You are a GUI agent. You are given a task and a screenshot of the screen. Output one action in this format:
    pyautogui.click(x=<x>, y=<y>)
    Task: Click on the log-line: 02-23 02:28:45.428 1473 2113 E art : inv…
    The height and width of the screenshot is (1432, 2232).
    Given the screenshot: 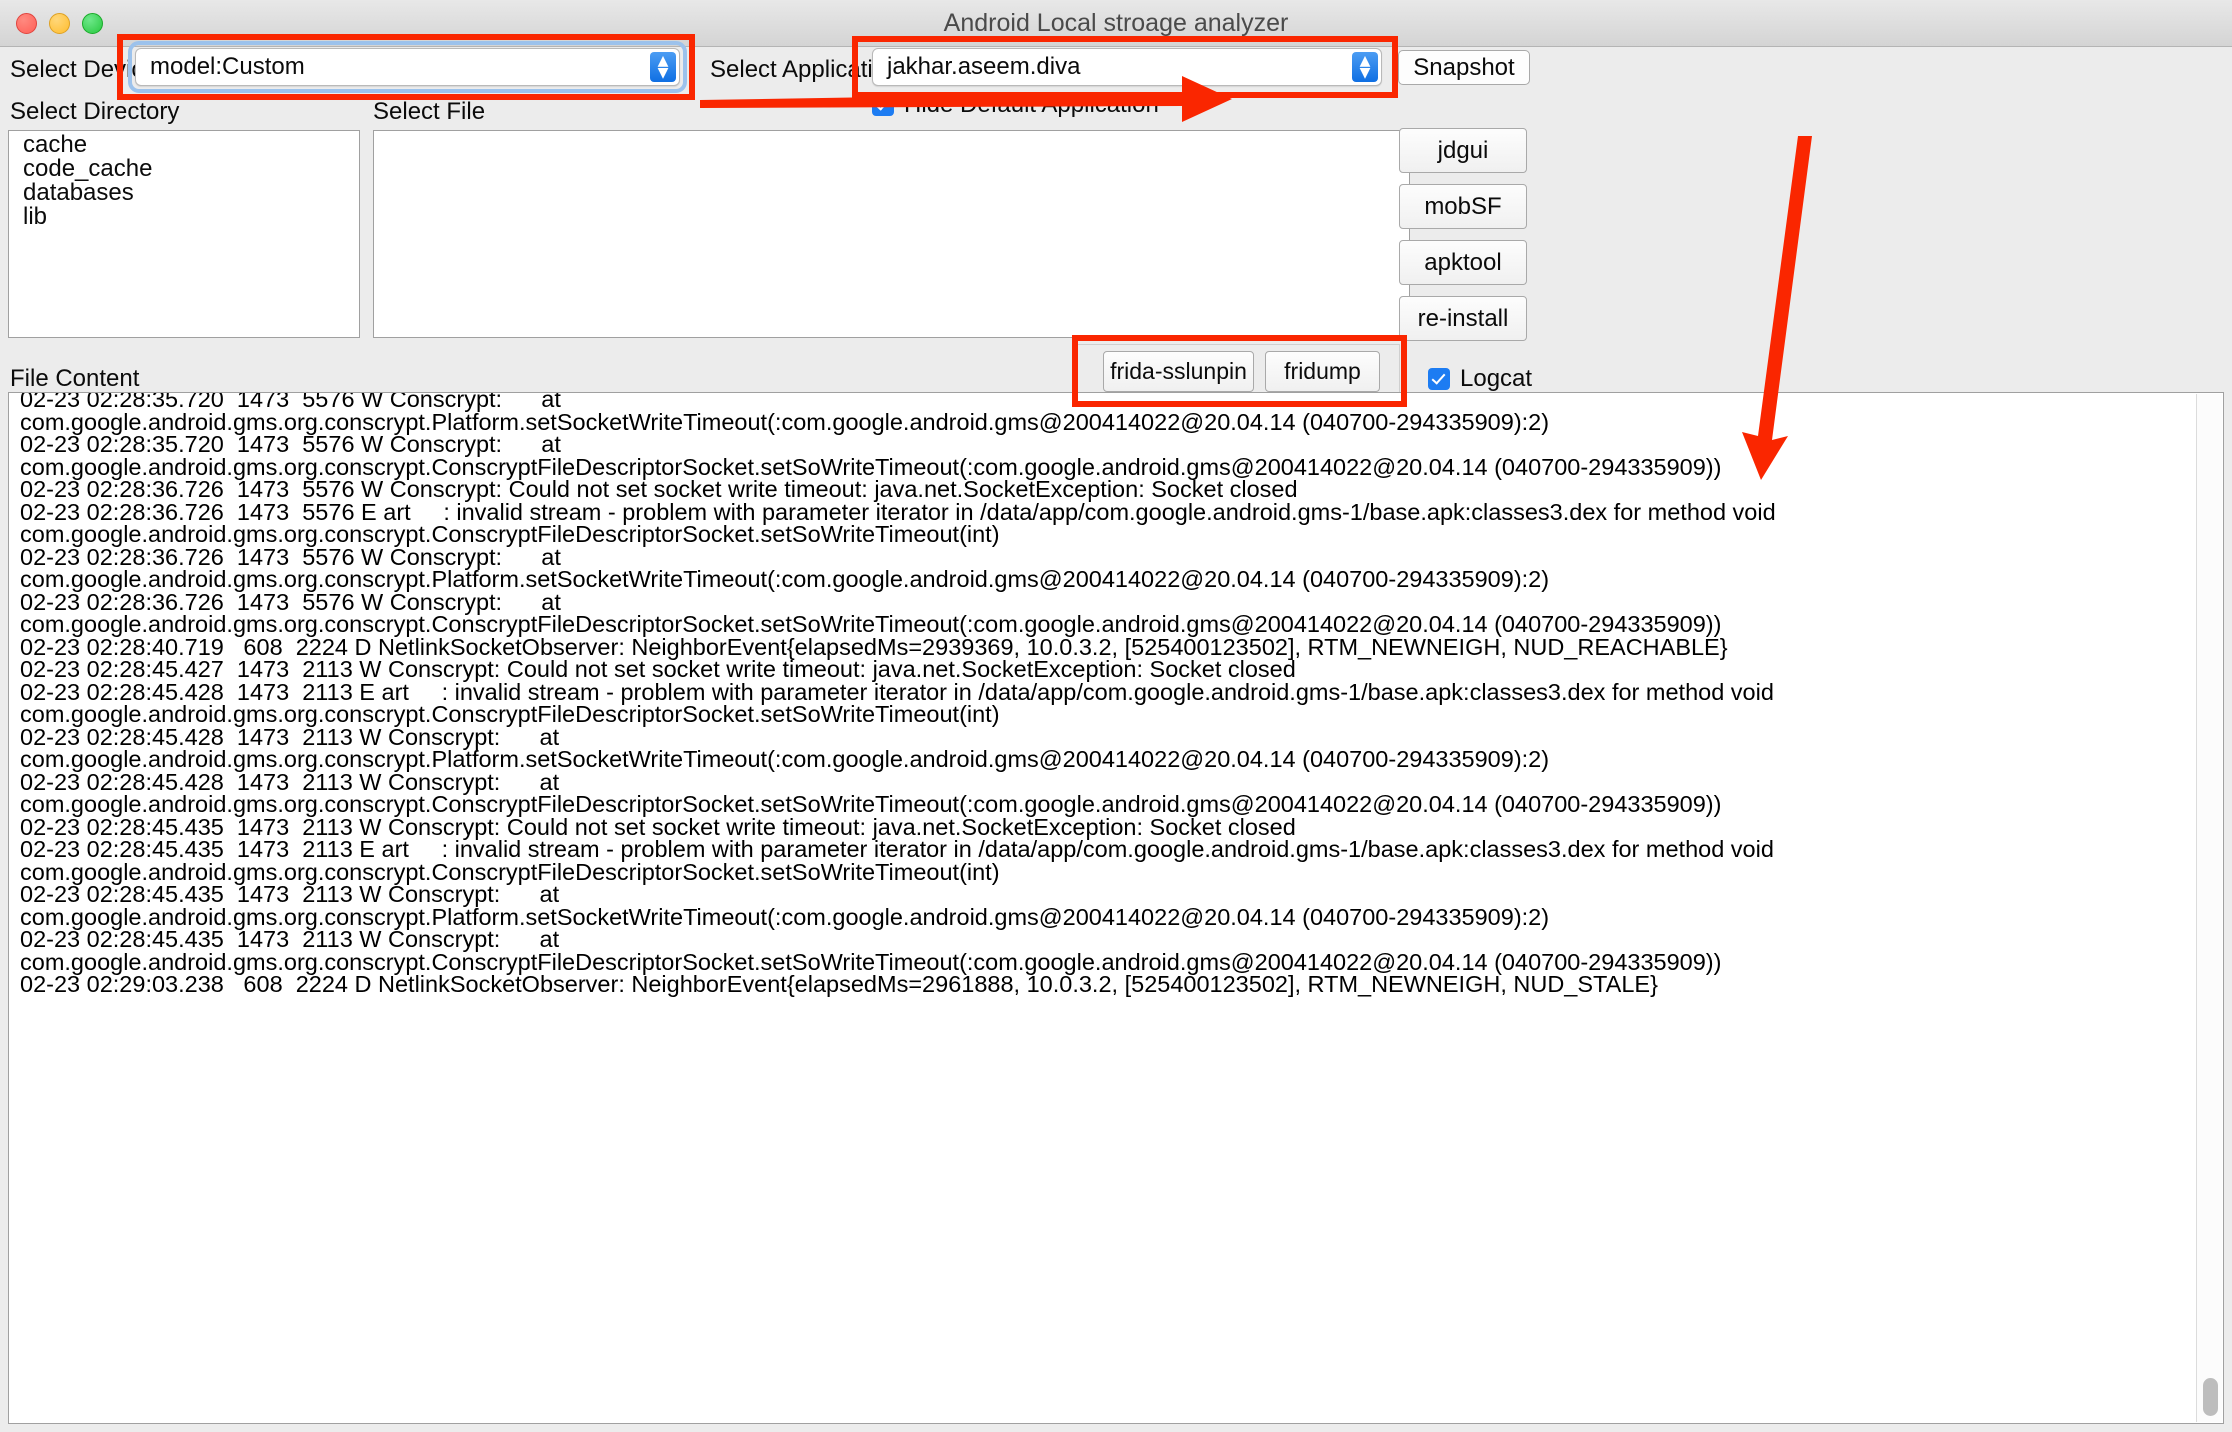 What is the action you would take?
    pyautogui.click(x=897, y=691)
    